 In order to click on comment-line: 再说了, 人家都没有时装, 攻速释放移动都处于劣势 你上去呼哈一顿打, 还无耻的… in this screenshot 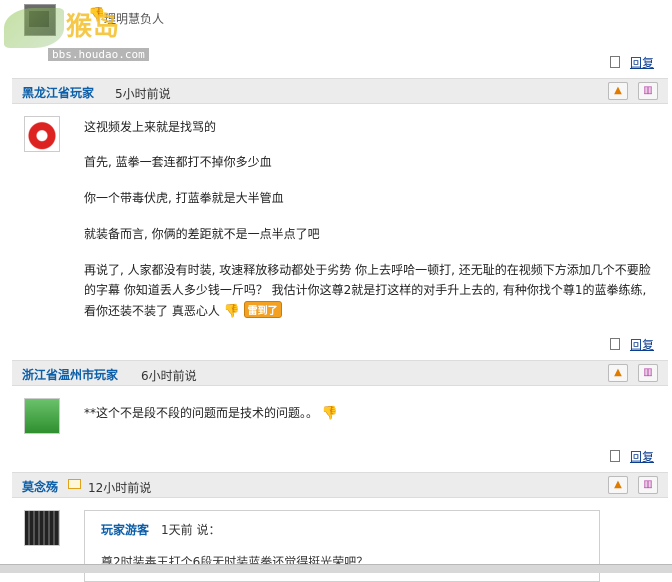, I will do `click(367, 270)`.